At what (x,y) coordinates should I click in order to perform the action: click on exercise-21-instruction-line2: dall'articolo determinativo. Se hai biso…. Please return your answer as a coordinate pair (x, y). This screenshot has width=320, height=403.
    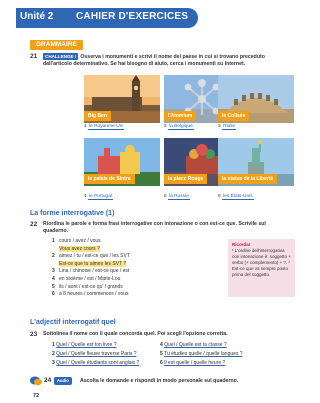
    Looking at the image, I should click on (144, 64).